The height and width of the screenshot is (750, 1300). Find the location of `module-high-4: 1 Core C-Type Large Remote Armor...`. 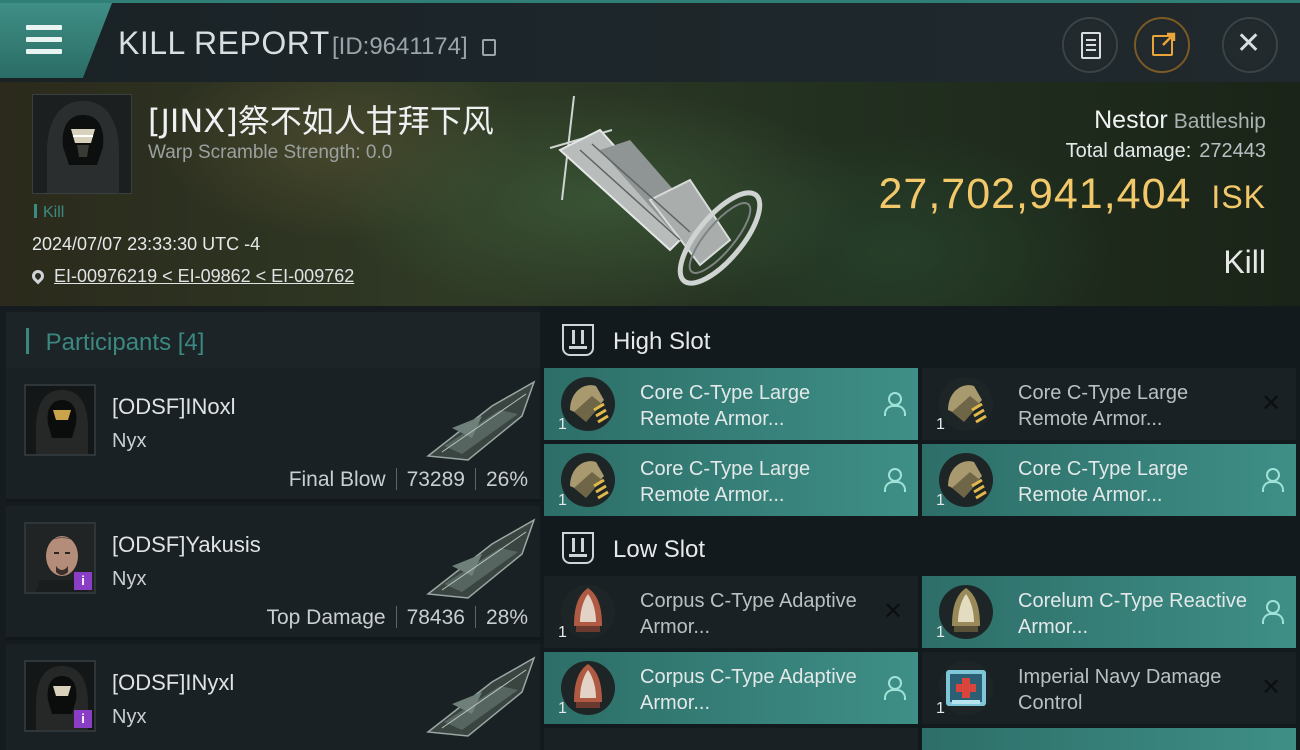

module-high-4: 1 Core C-Type Large Remote Armor... is located at coordinates (1109, 480).